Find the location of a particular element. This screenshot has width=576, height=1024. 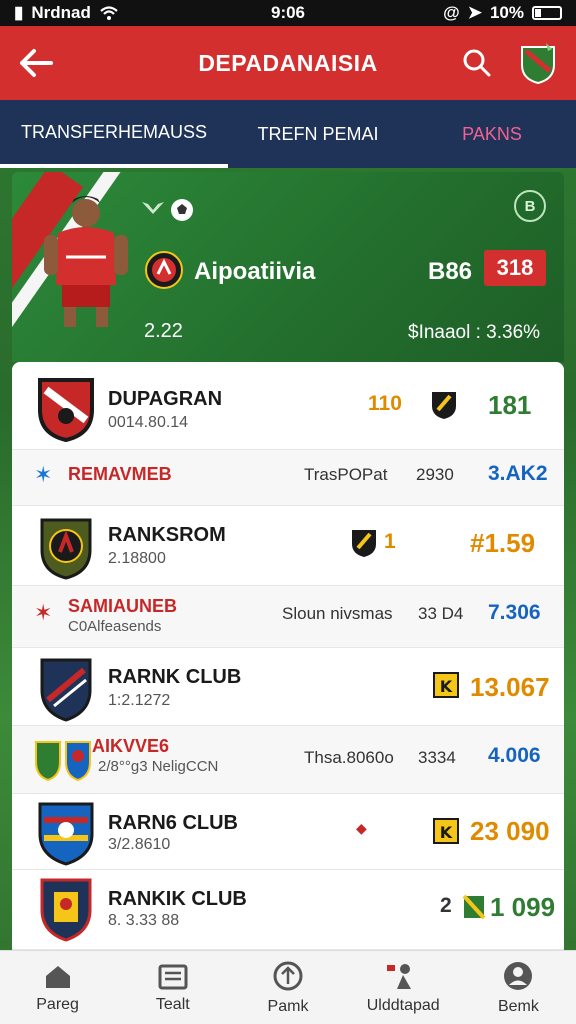

crest-pair-icon is located at coordinates (63, 761).